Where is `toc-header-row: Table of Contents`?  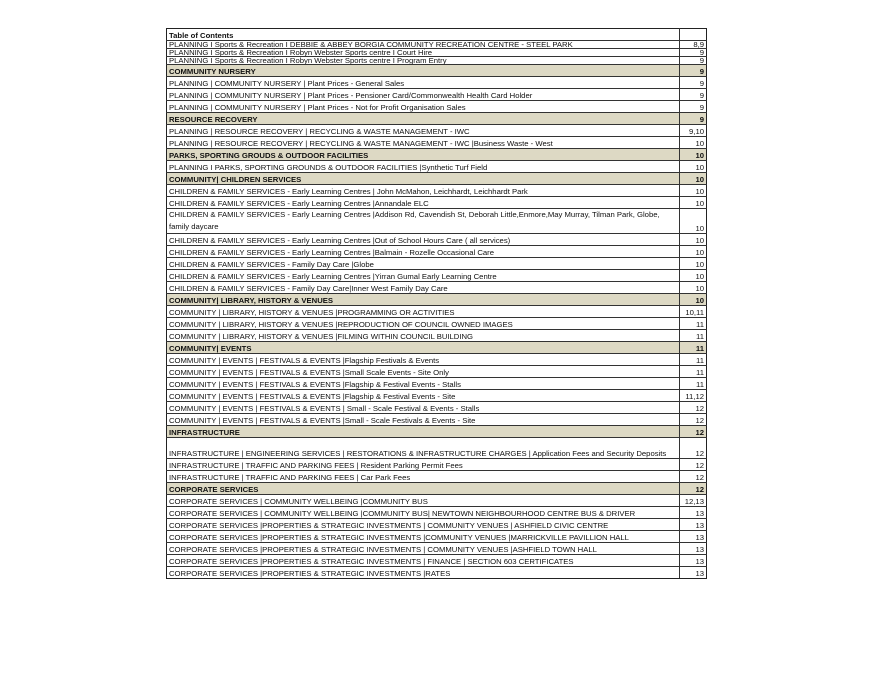 toc-header-row: Table of Contents is located at coordinates (436, 34).